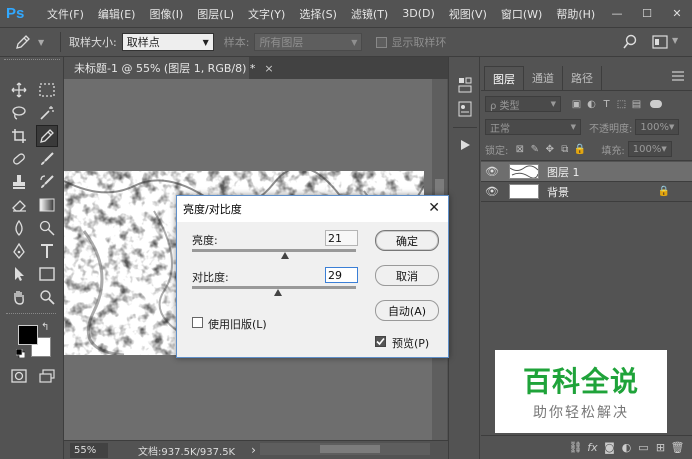 Image resolution: width=692 pixels, height=459 pixels. I want to click on fill-field: 100% ▼, so click(649, 149).